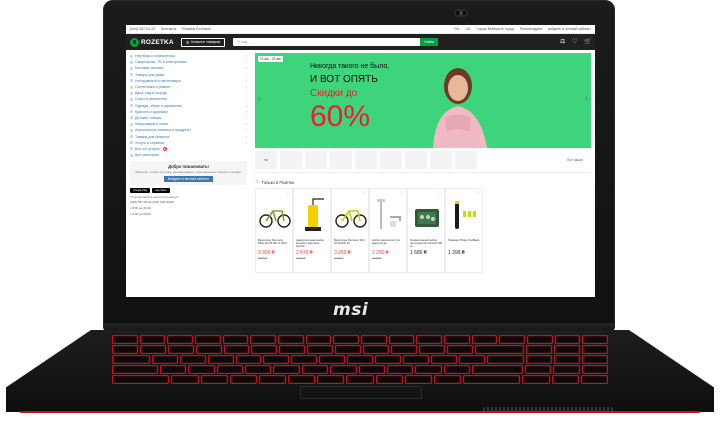  Describe the element at coordinates (147, 155) in the screenshot. I see `sidebar-item-label: Все категории` at that location.